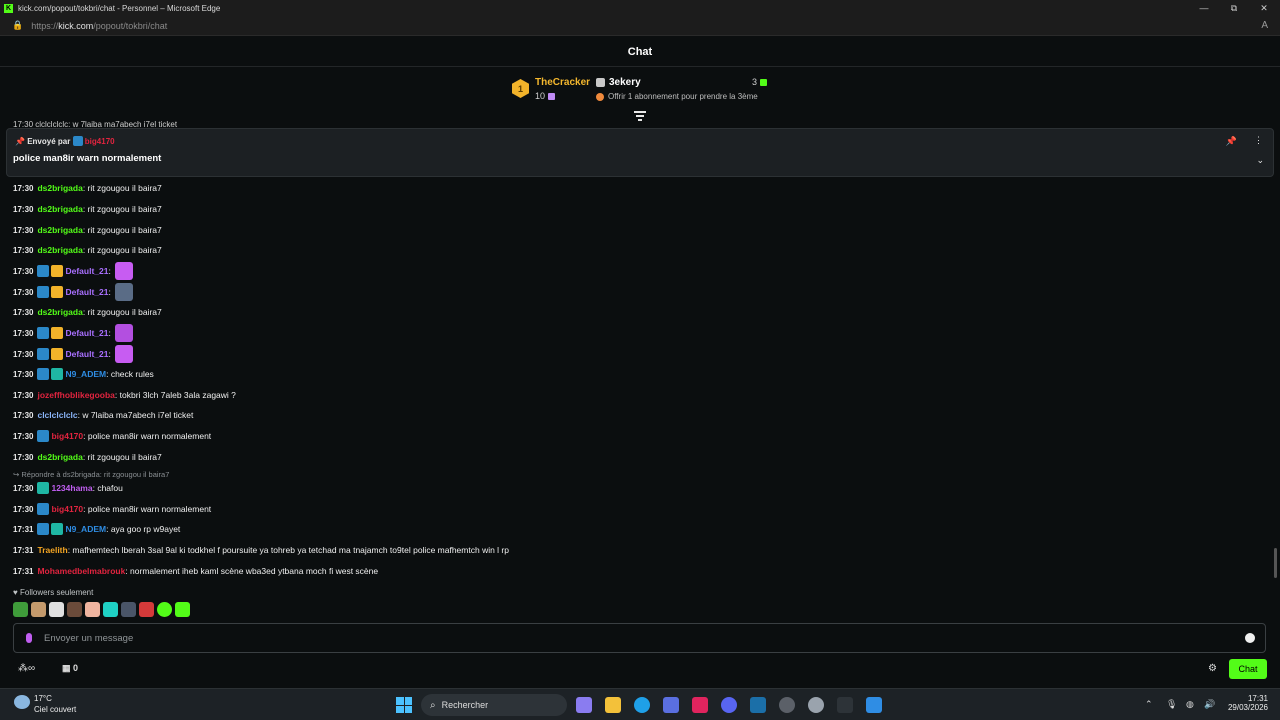 Image resolution: width=1280 pixels, height=720 pixels. What do you see at coordinates (613, 705) in the screenshot?
I see `file-explorer-icon` at bounding box center [613, 705].